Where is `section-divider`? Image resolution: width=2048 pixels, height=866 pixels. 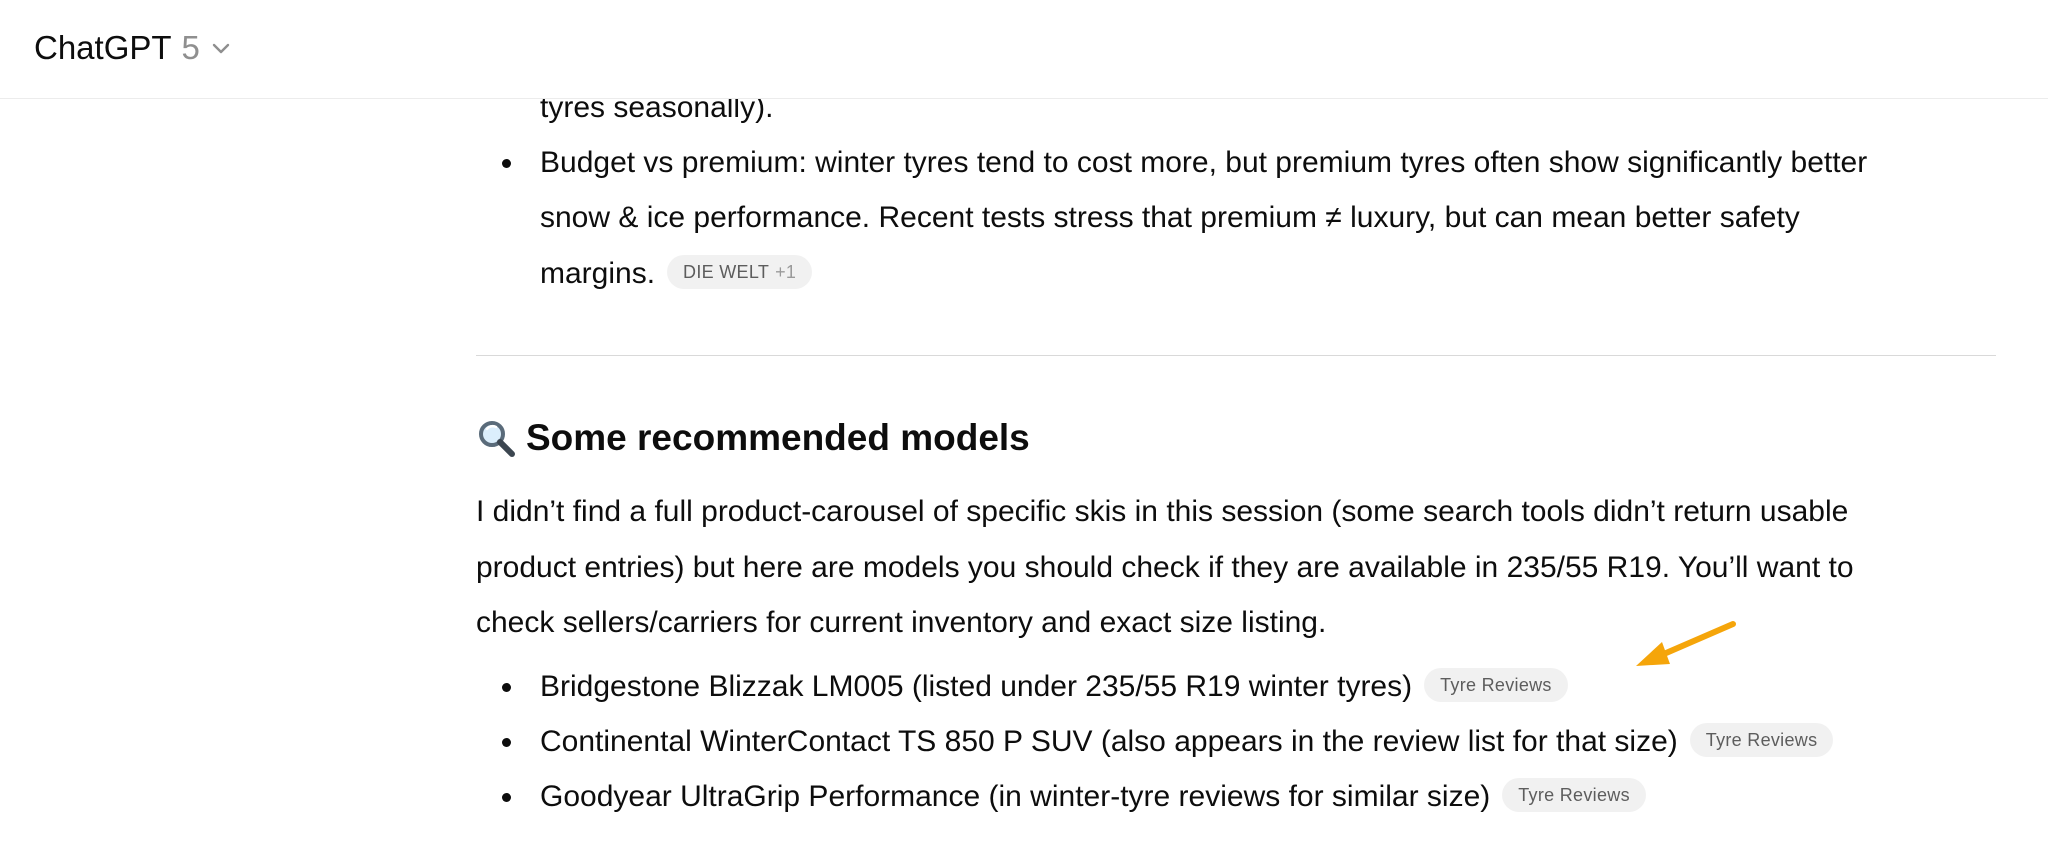 section-divider is located at coordinates (1236, 355).